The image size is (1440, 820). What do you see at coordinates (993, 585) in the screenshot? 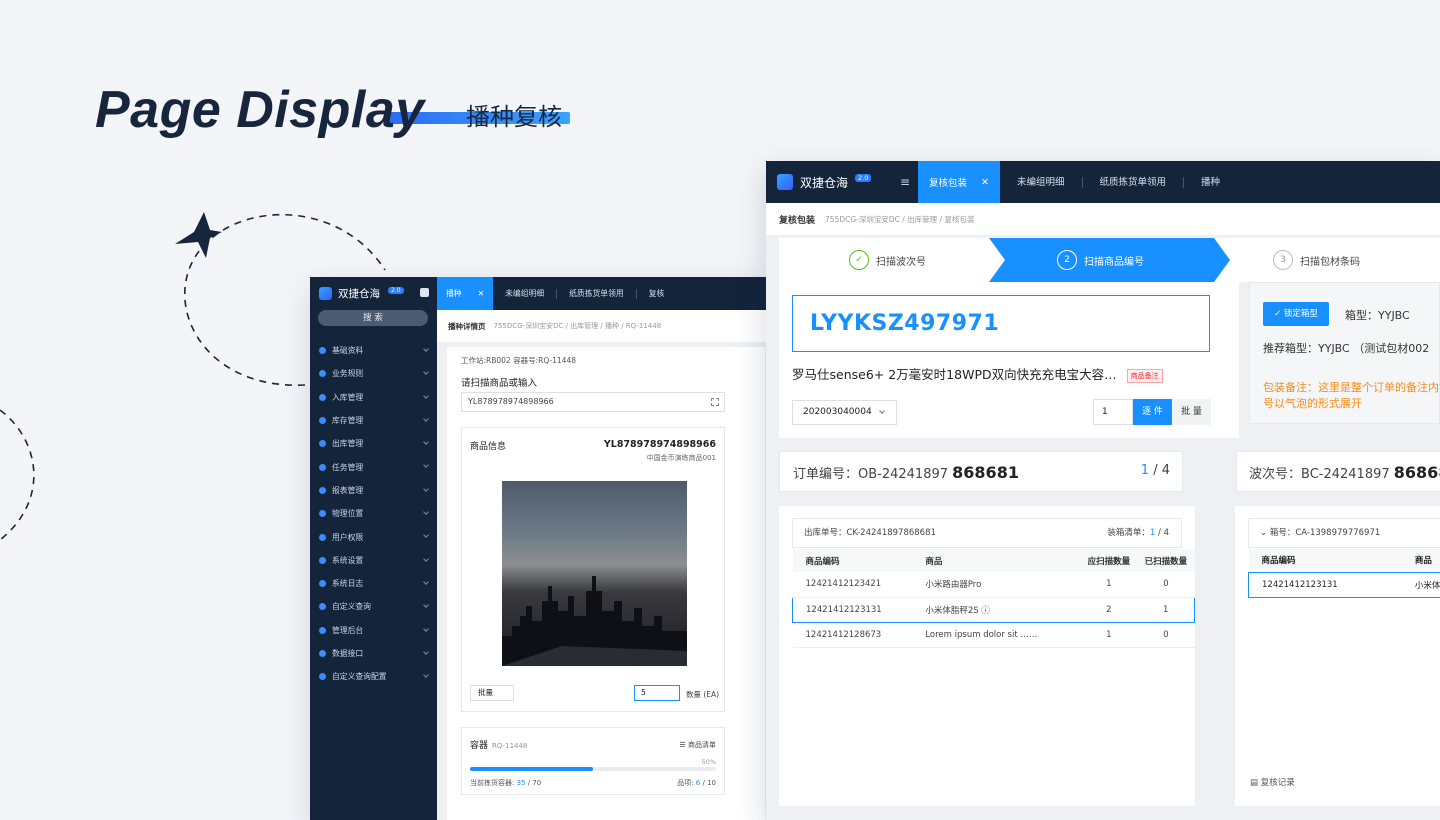
I see `table-row: 12421412123421 小米路由器Pro 1 0` at bounding box center [993, 585].